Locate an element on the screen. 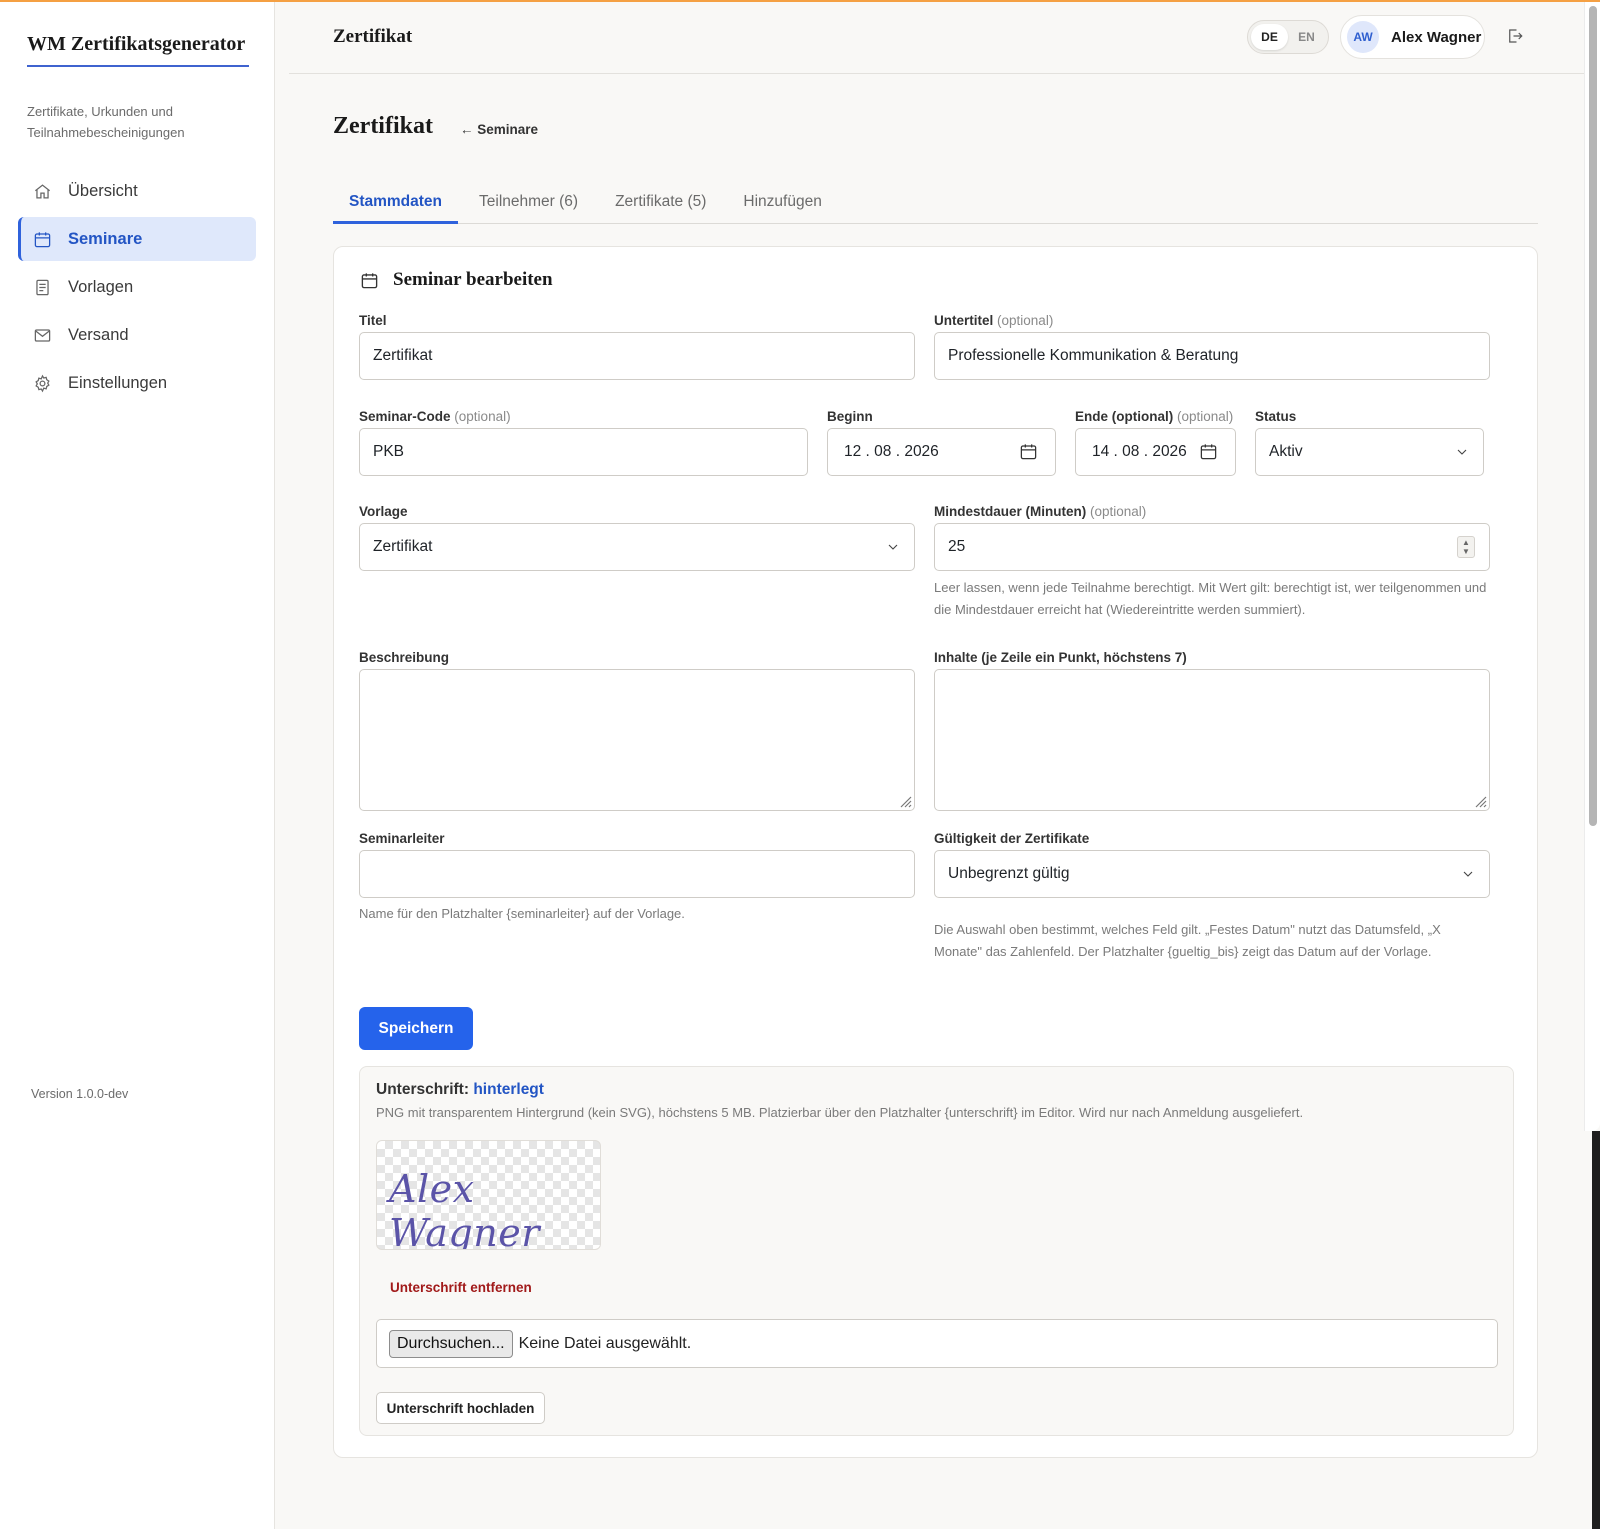 This screenshot has height=1529, width=1600. mindestdauer-label-text: Mindestdauer (Minuten) is located at coordinates (1010, 511).